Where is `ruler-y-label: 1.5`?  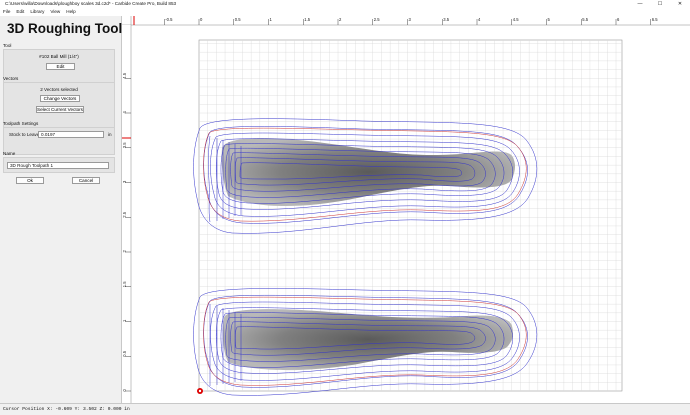 ruler-y-label: 1.5 is located at coordinates (124, 284).